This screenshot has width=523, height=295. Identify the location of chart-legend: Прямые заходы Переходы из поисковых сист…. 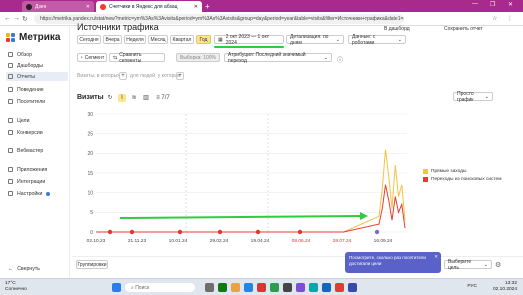
(462, 177).